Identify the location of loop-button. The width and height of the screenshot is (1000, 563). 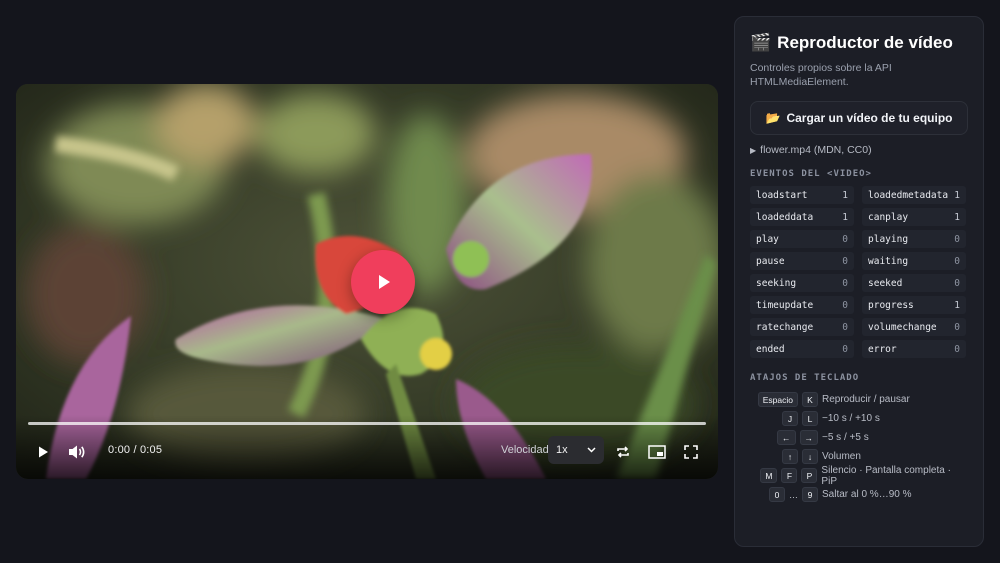
(623, 452).